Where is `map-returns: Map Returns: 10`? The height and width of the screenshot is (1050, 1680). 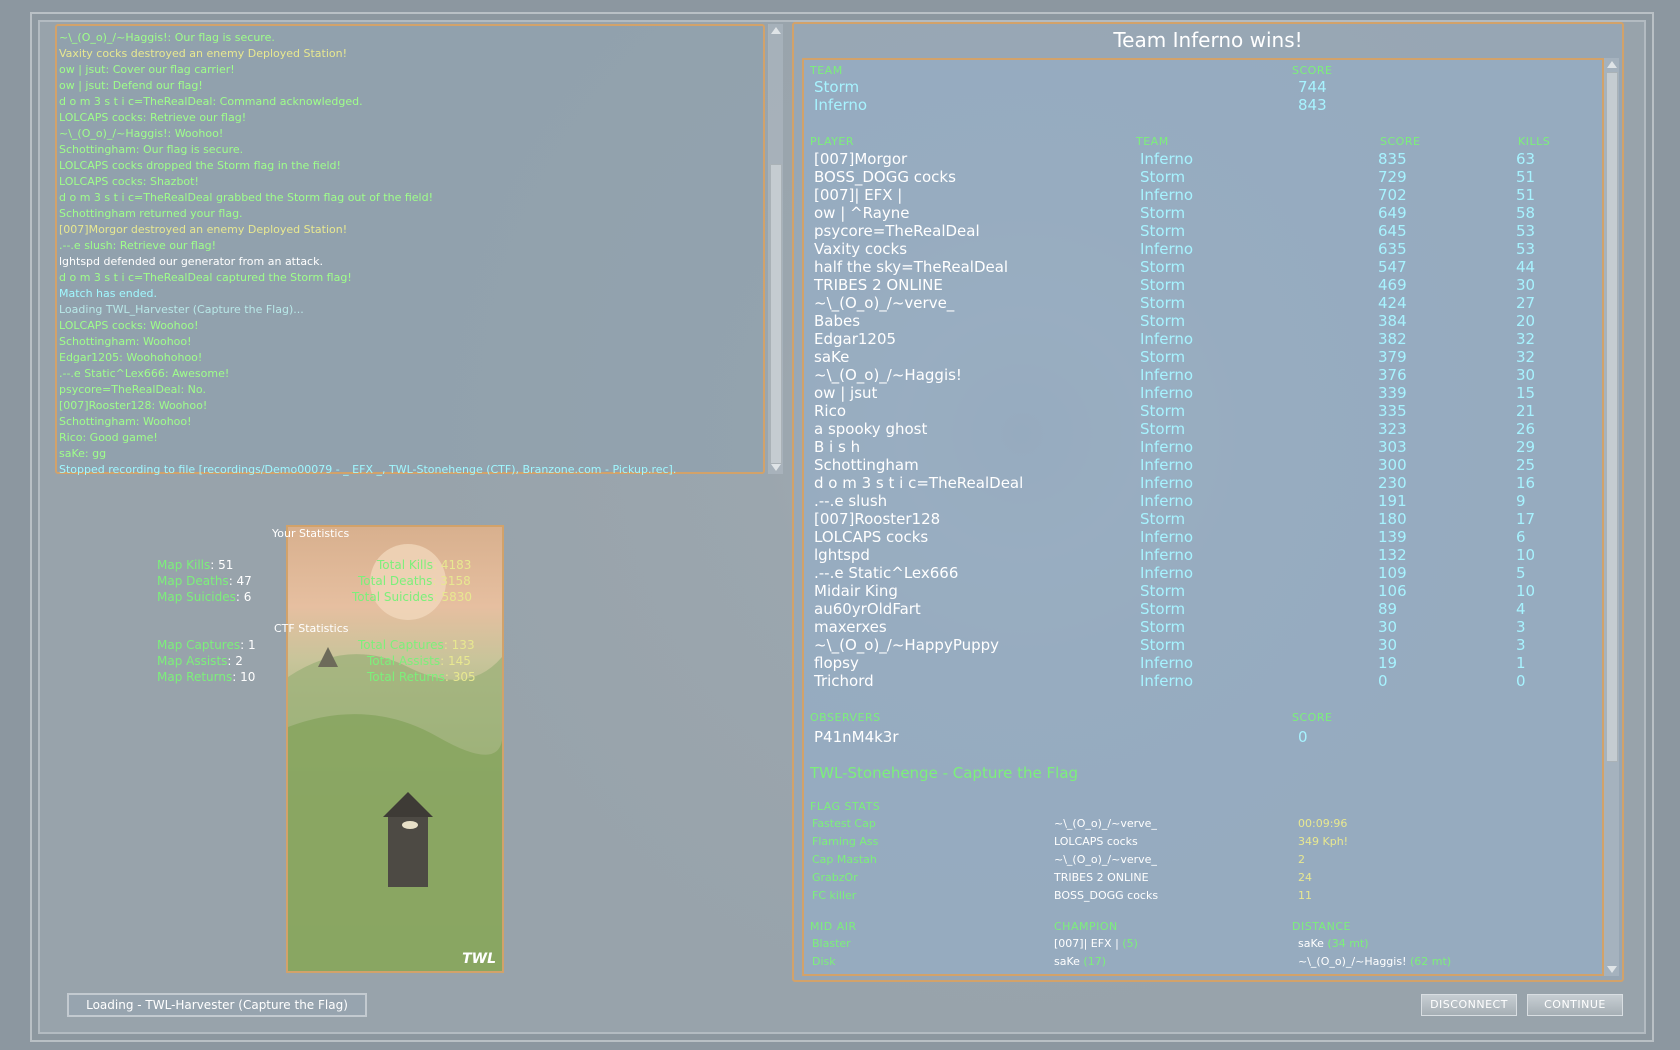 map-returns: Map Returns: 10 is located at coordinates (206, 677).